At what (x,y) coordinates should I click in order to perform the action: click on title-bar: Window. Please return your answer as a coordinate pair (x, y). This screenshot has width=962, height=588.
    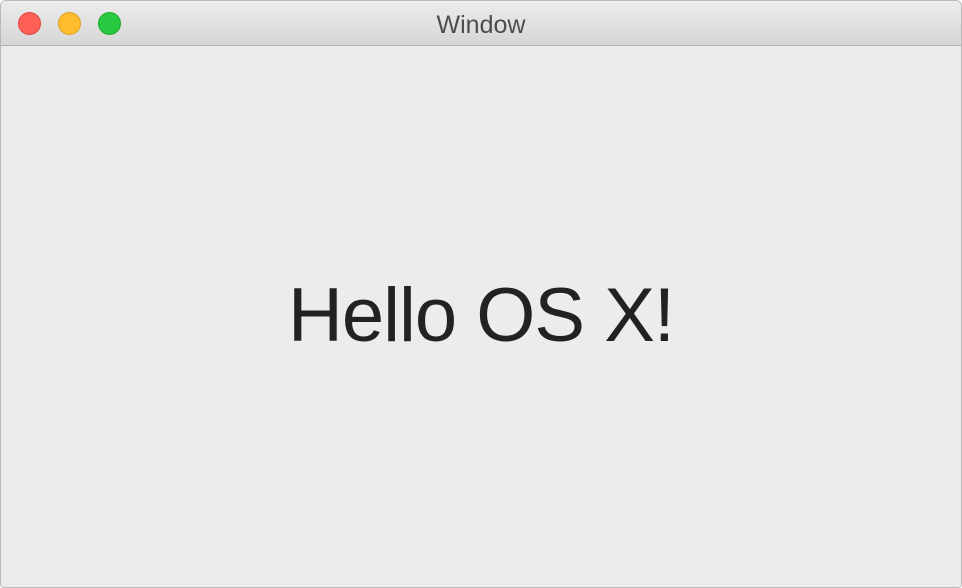
    Looking at the image, I should click on (481, 23).